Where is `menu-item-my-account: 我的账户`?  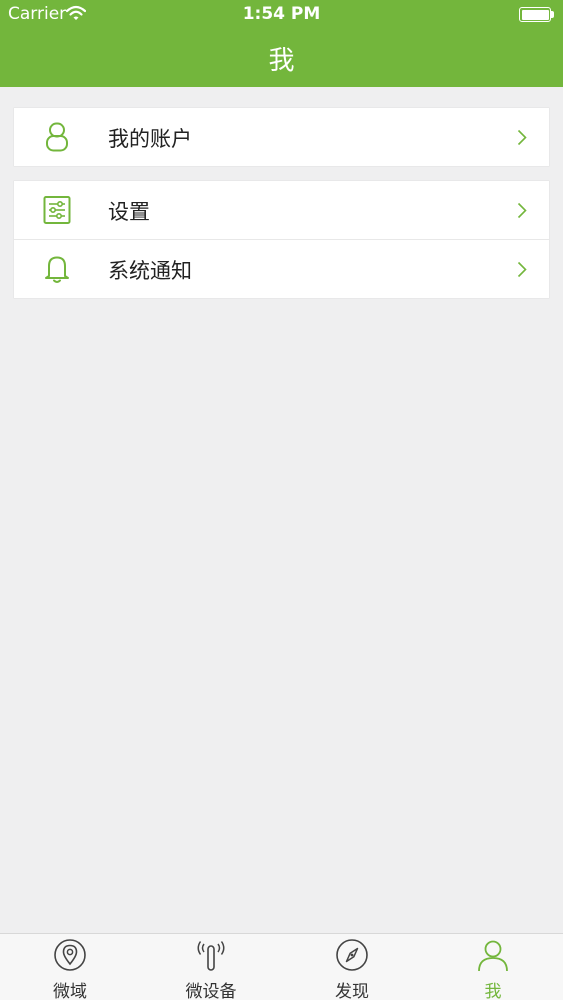 menu-item-my-account: 我的账户 is located at coordinates (281, 137).